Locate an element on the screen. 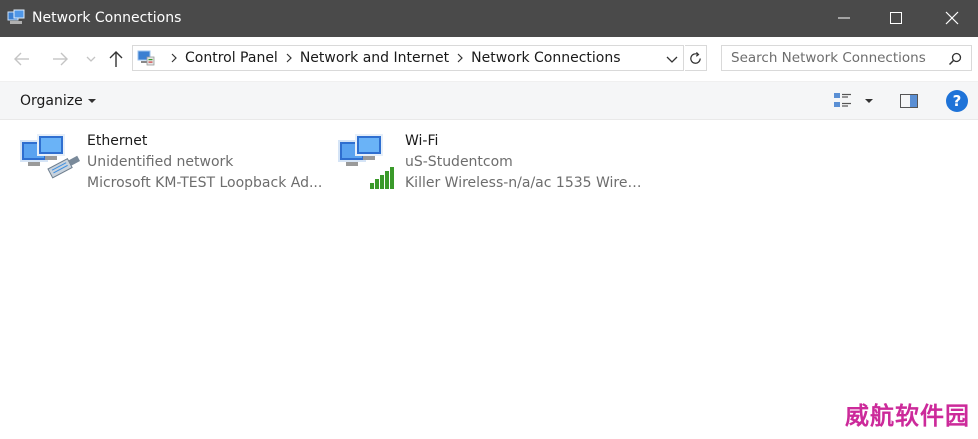  title-bar: Network Connections is located at coordinates (489, 18).